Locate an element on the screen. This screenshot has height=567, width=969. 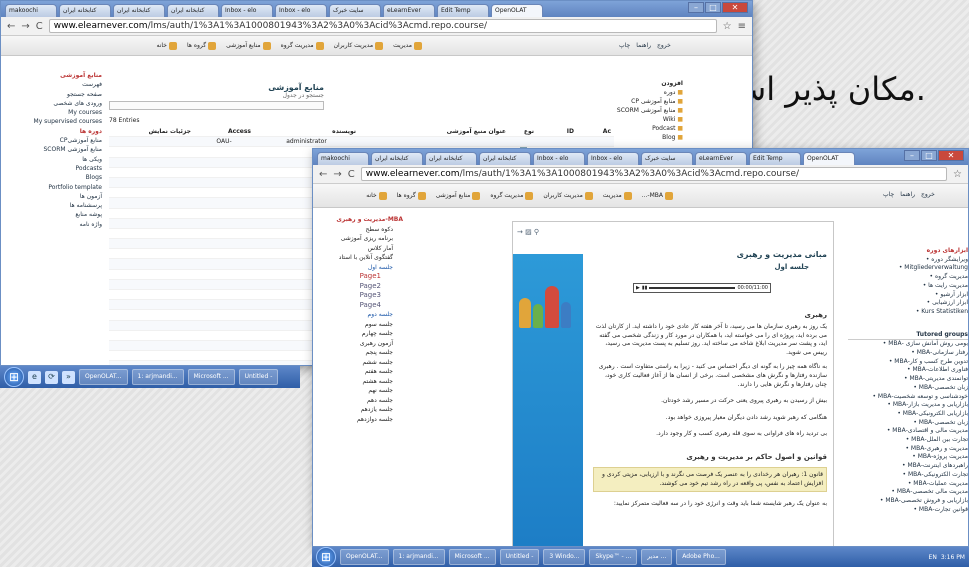
sidebar-item: Podcasts is located at coordinates (54, 168).